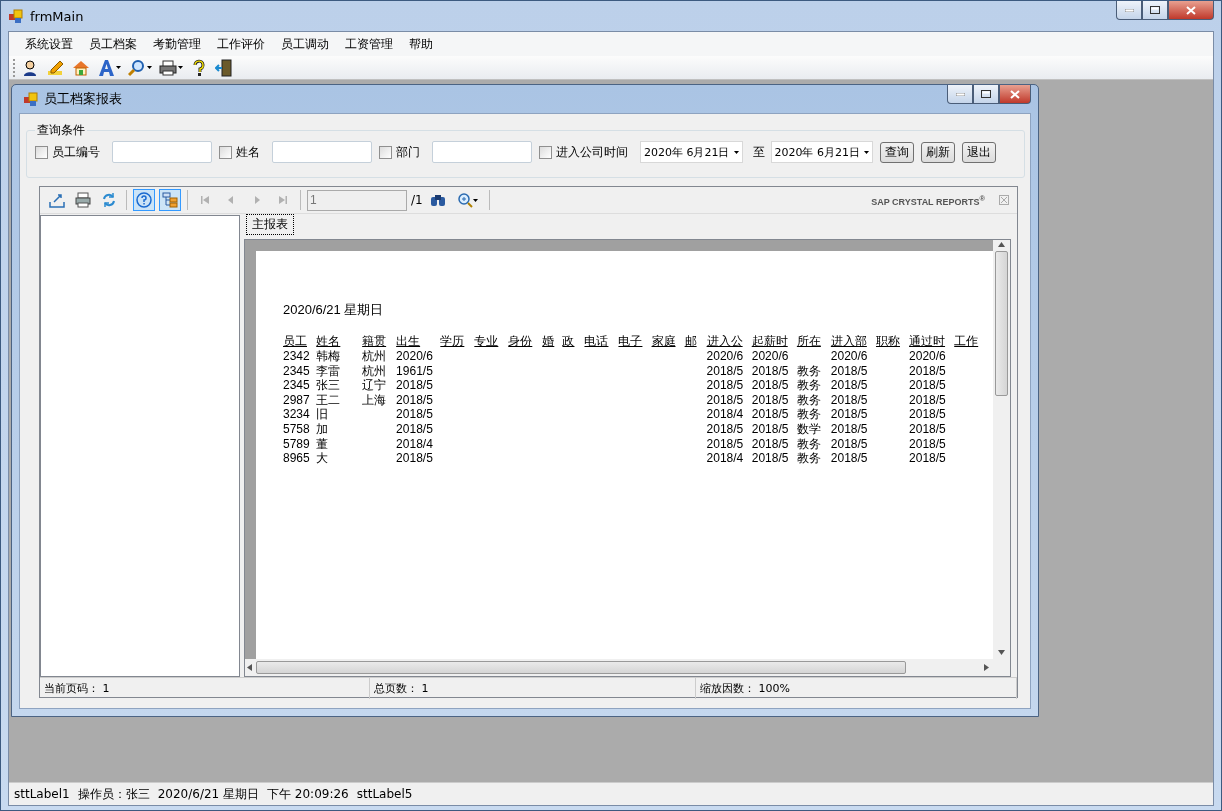  I want to click on table-cell: 上海, so click(374, 399).